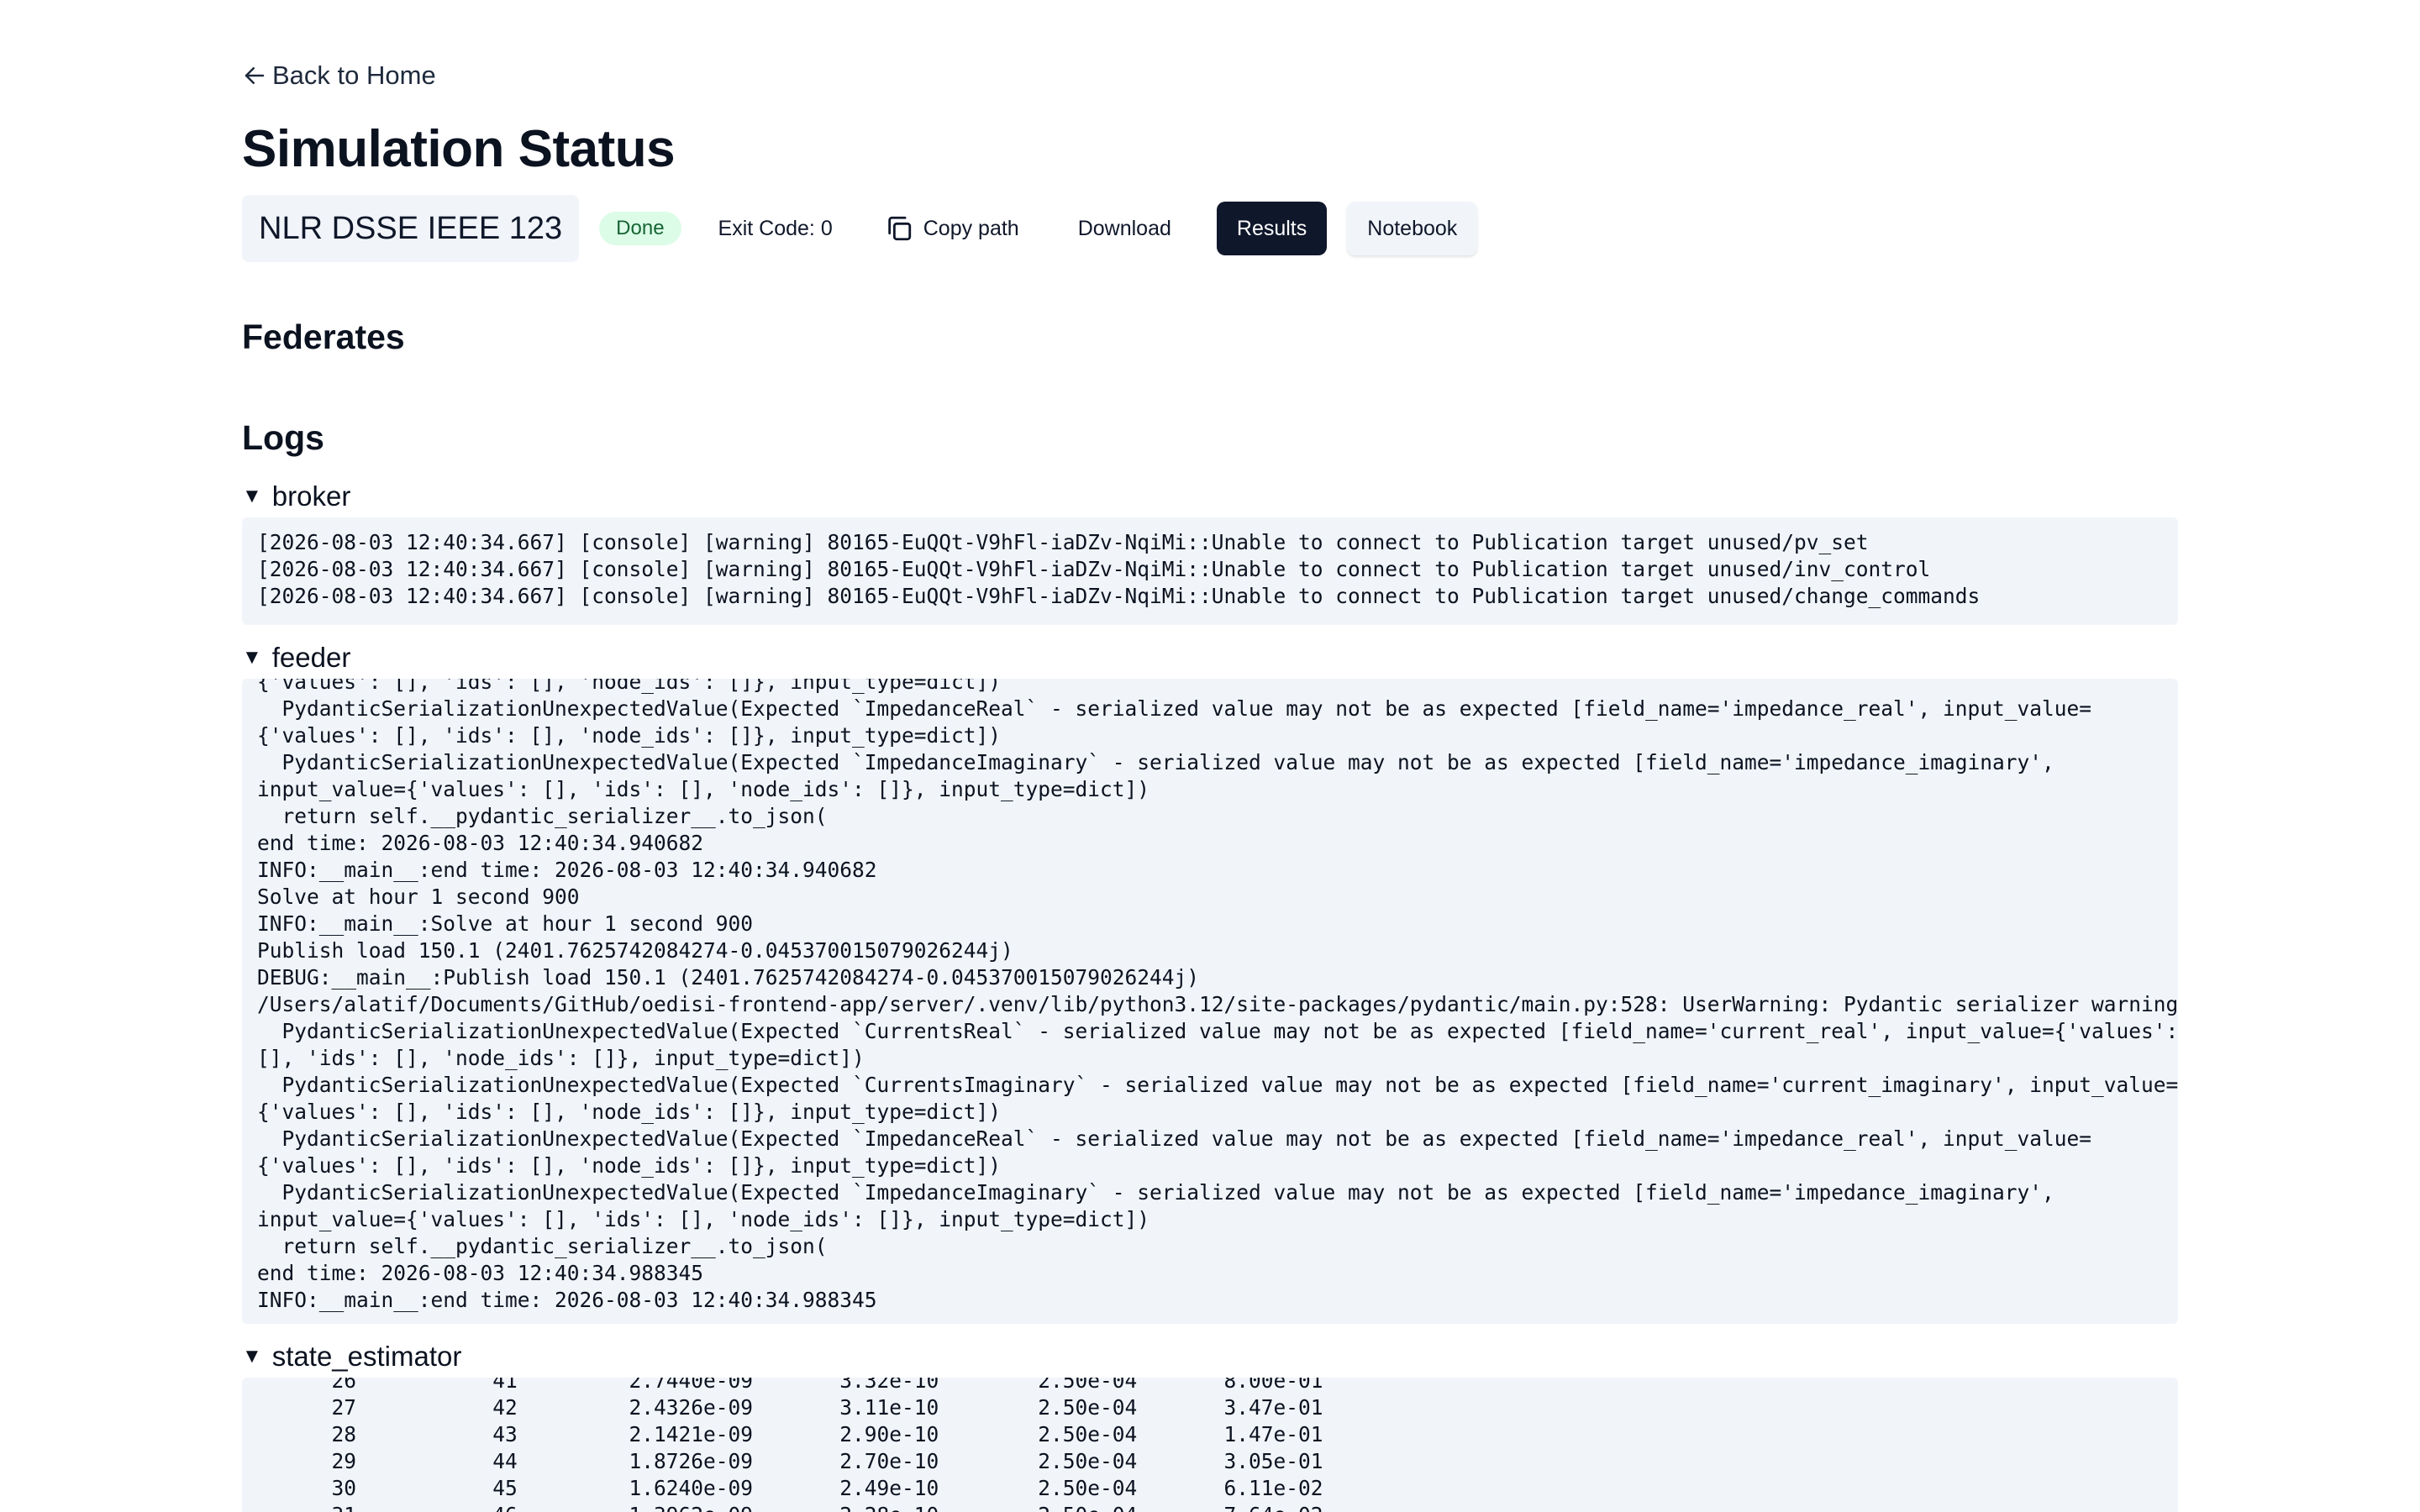 Image resolution: width=2420 pixels, height=1512 pixels. Describe the element at coordinates (899, 228) in the screenshot. I see `copy-icon` at that location.